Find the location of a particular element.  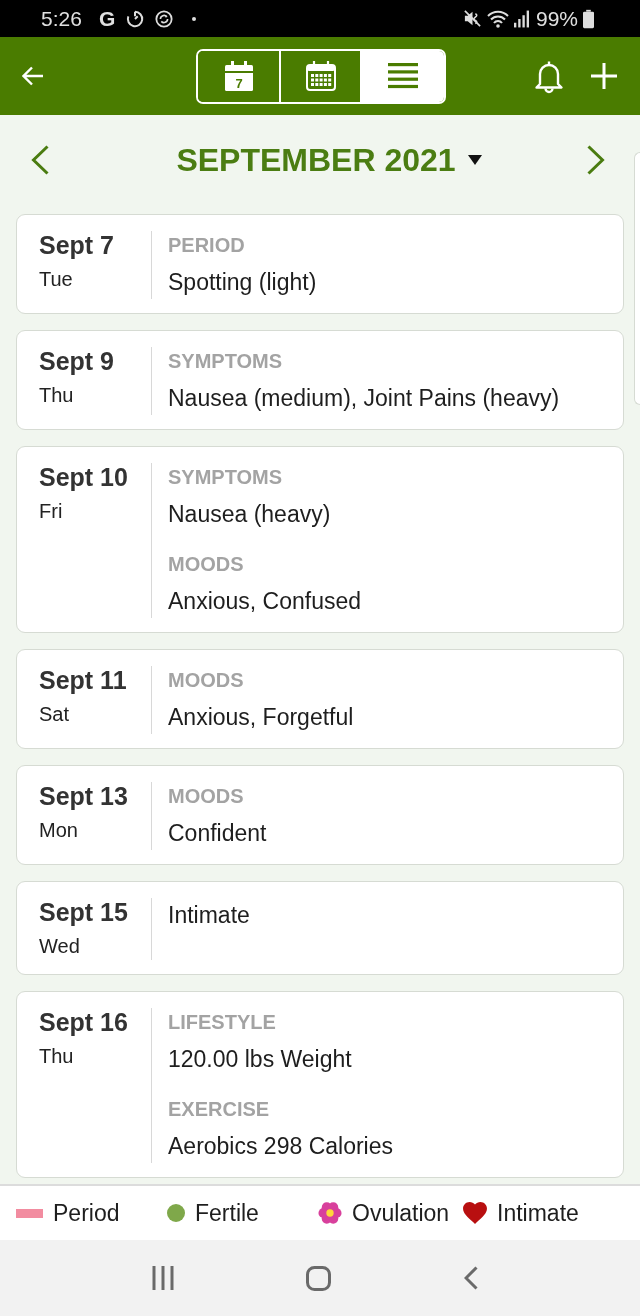

chevron-right-icon is located at coordinates (596, 160).